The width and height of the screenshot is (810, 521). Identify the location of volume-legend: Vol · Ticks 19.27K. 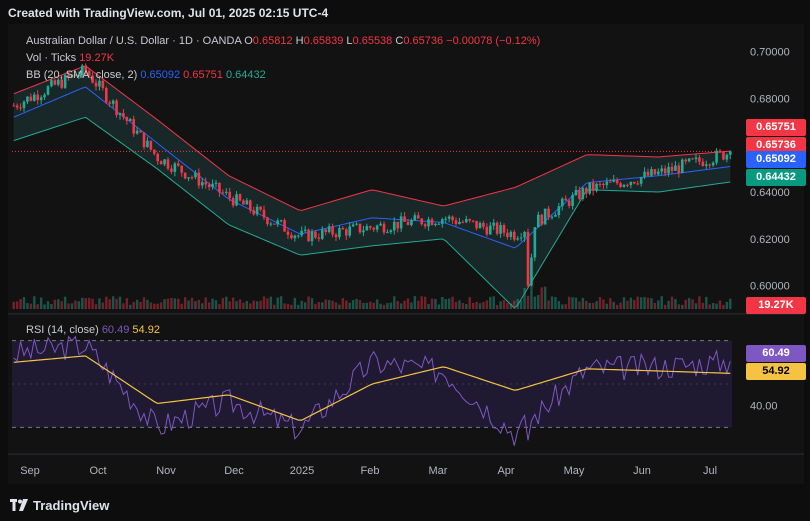
(70, 58).